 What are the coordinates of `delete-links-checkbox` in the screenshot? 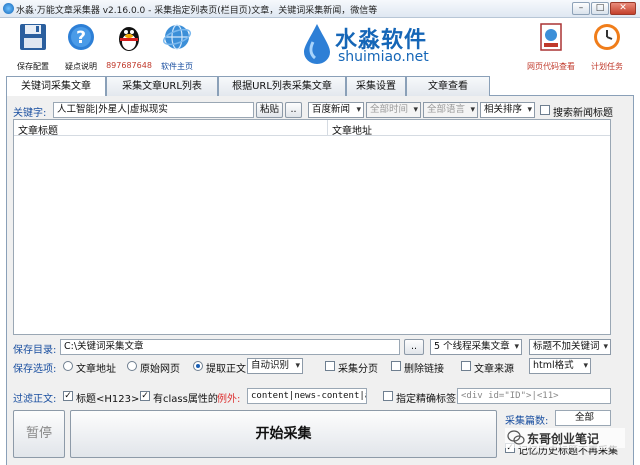 It's located at (396, 366).